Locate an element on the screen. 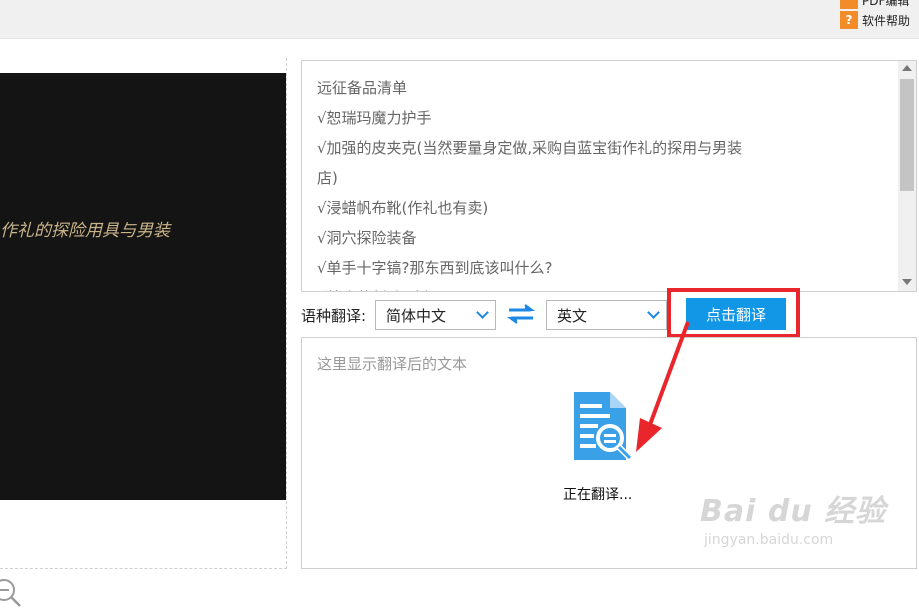 This screenshot has width=919, height=610. source-text-line: √恕瑞玛魔力护手 is located at coordinates (374, 118).